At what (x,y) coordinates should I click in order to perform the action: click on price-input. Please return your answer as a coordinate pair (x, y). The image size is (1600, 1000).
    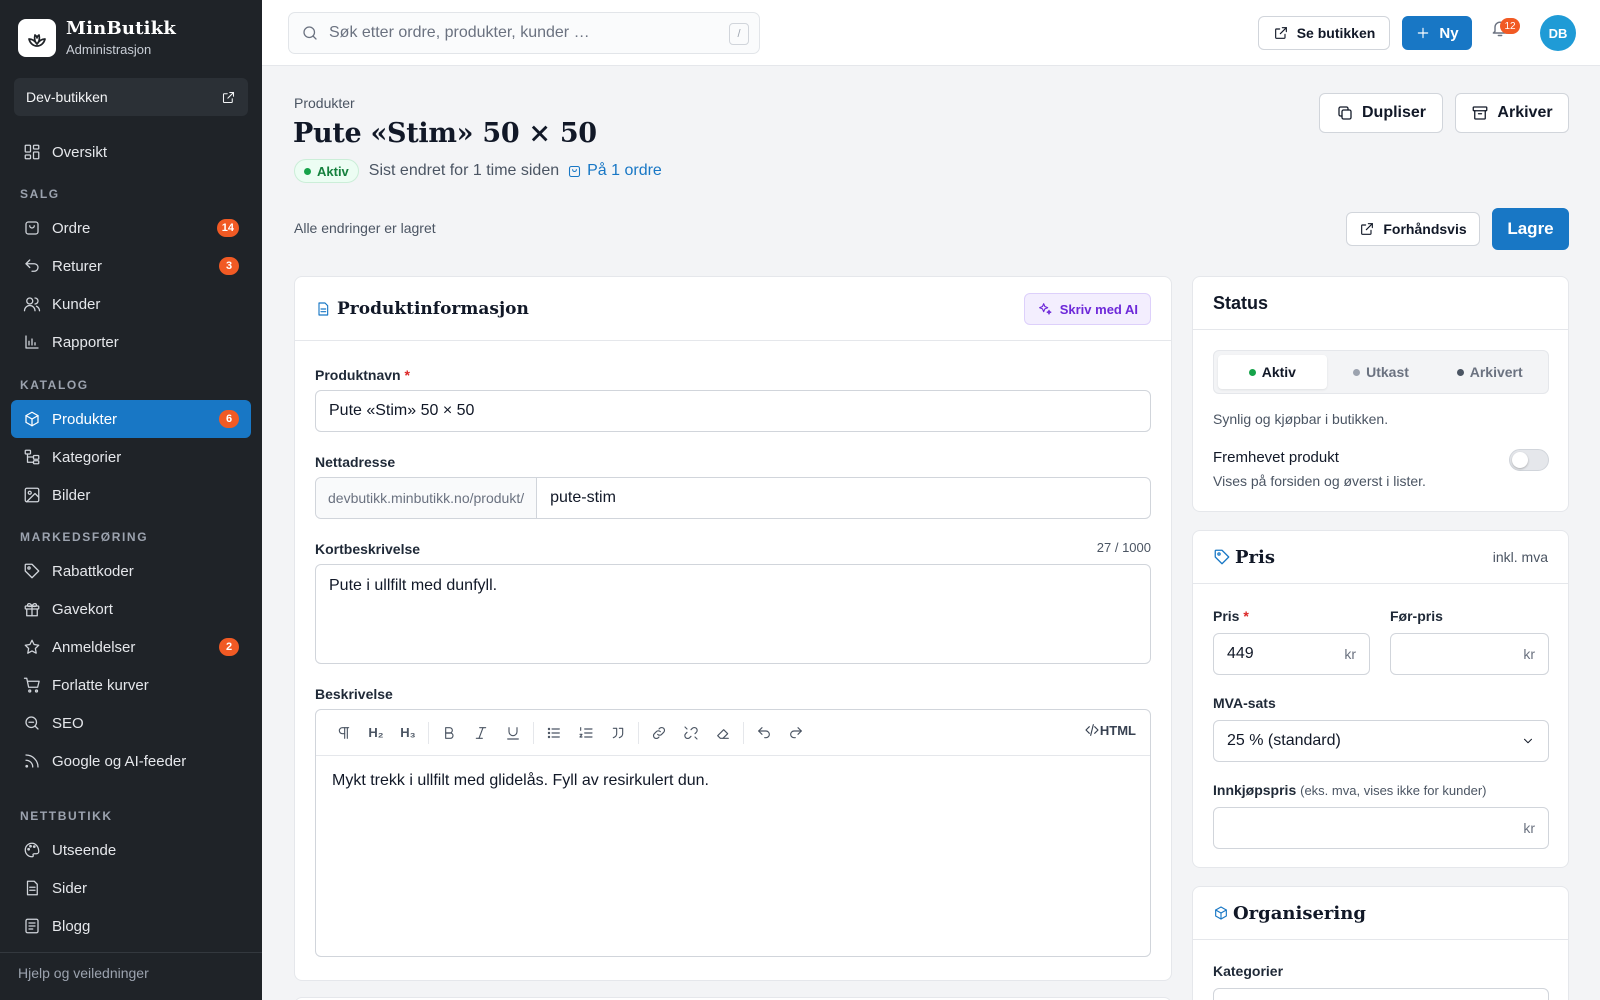
    Looking at the image, I should click on (1283, 654).